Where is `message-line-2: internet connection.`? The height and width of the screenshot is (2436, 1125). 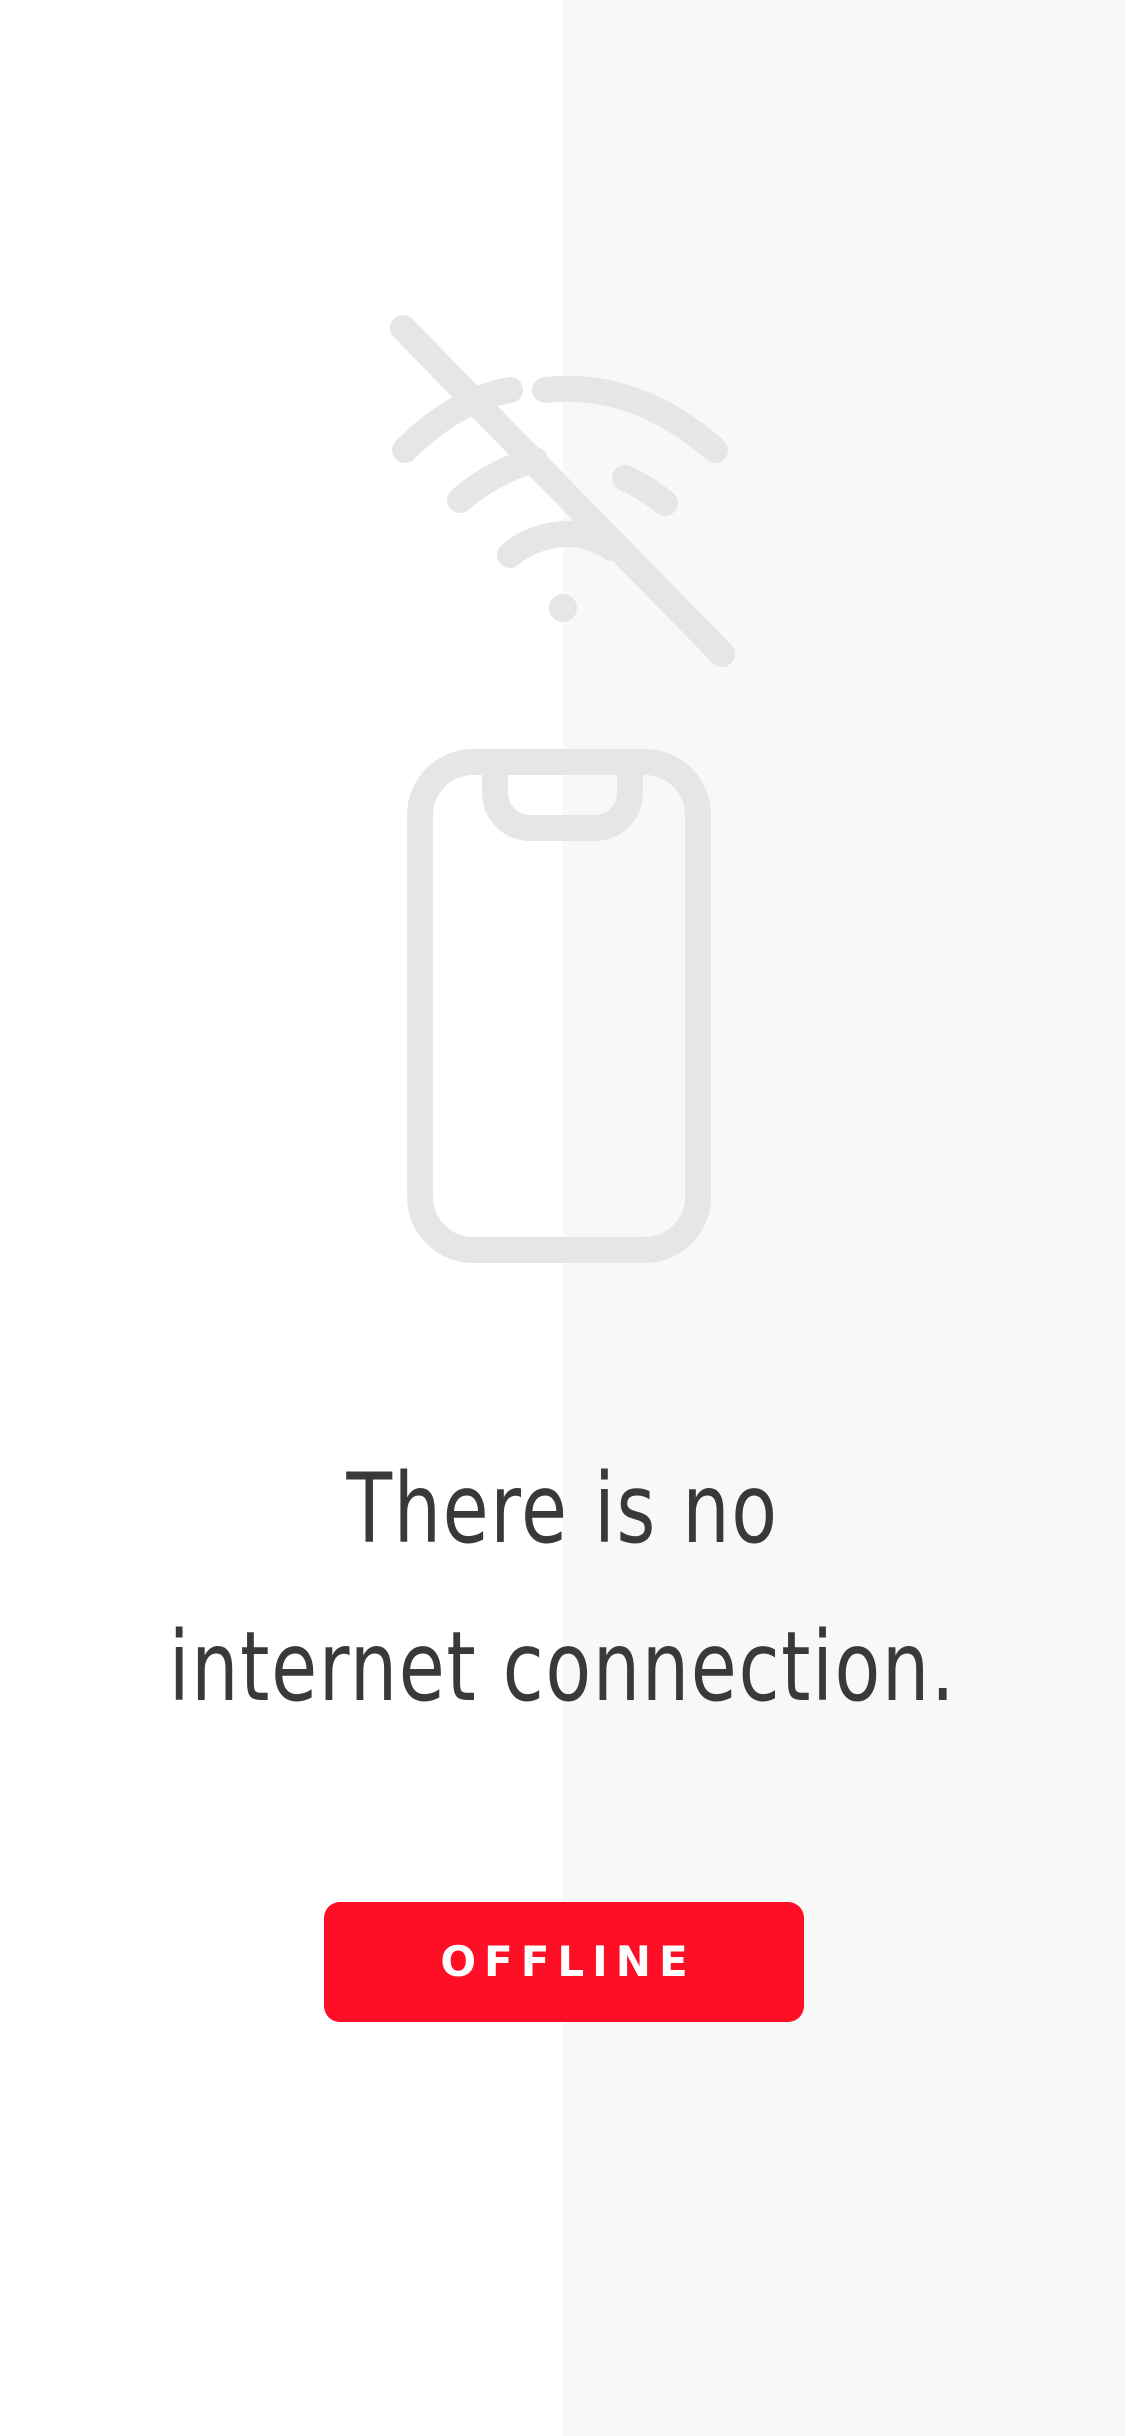
message-line-2: internet connection. is located at coordinates (562, 1667).